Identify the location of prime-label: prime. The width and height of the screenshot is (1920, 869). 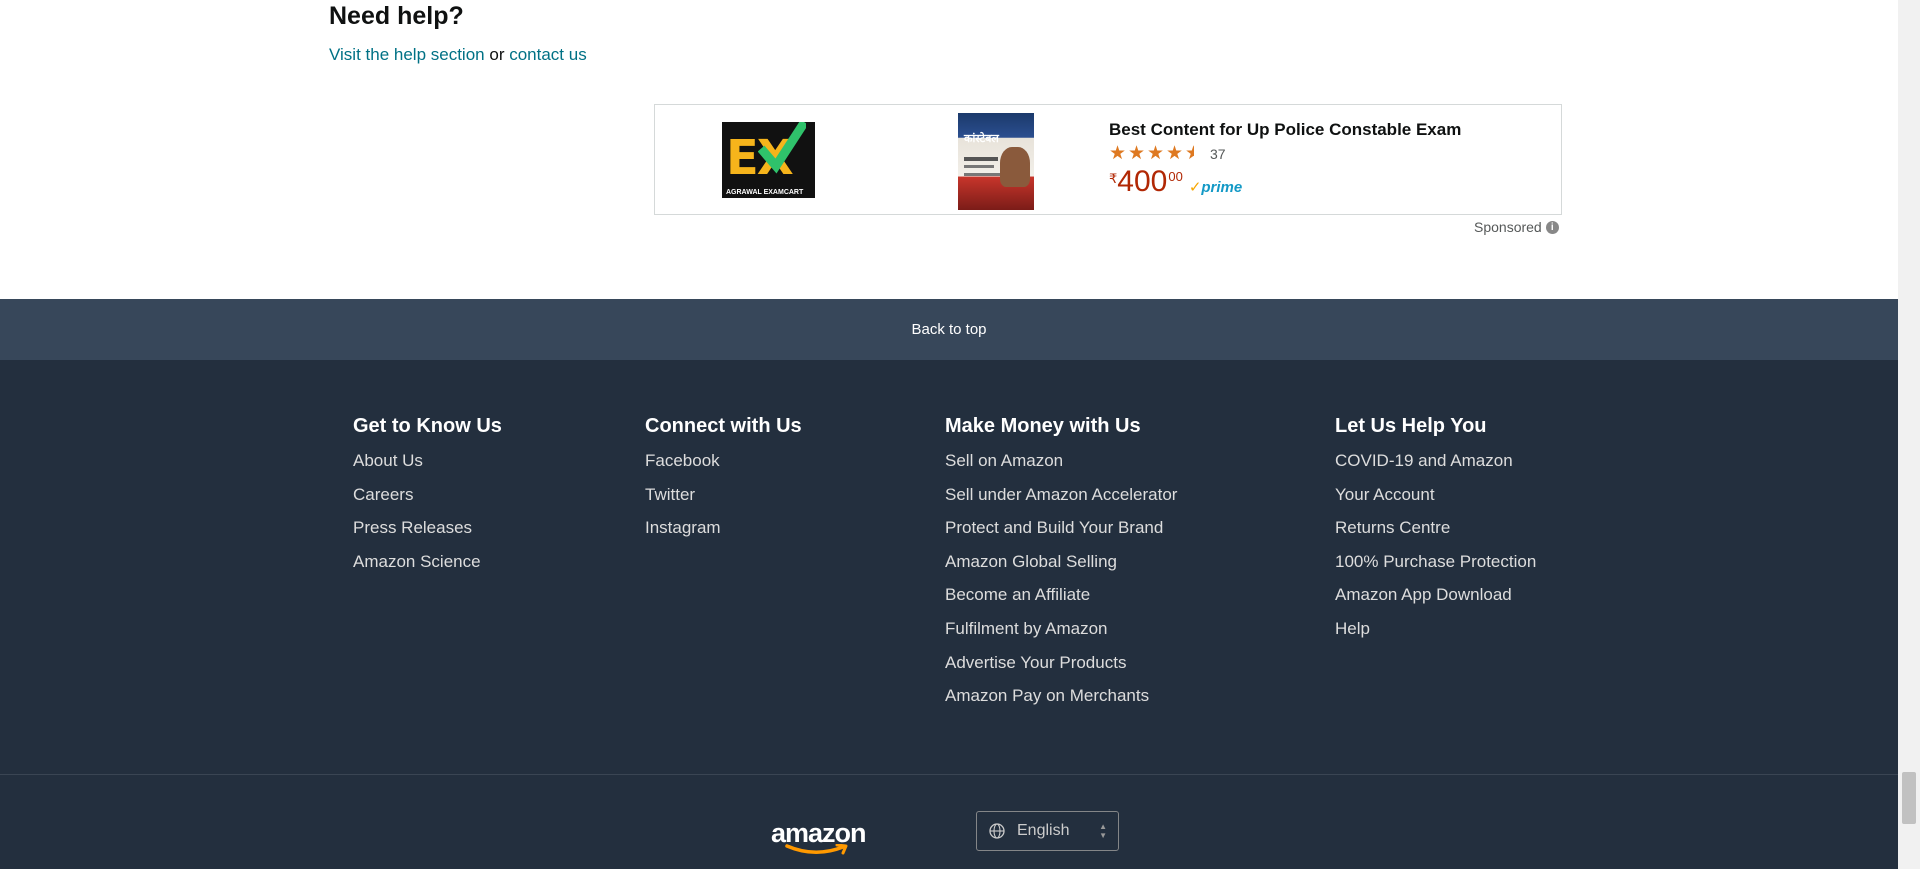
(1222, 187).